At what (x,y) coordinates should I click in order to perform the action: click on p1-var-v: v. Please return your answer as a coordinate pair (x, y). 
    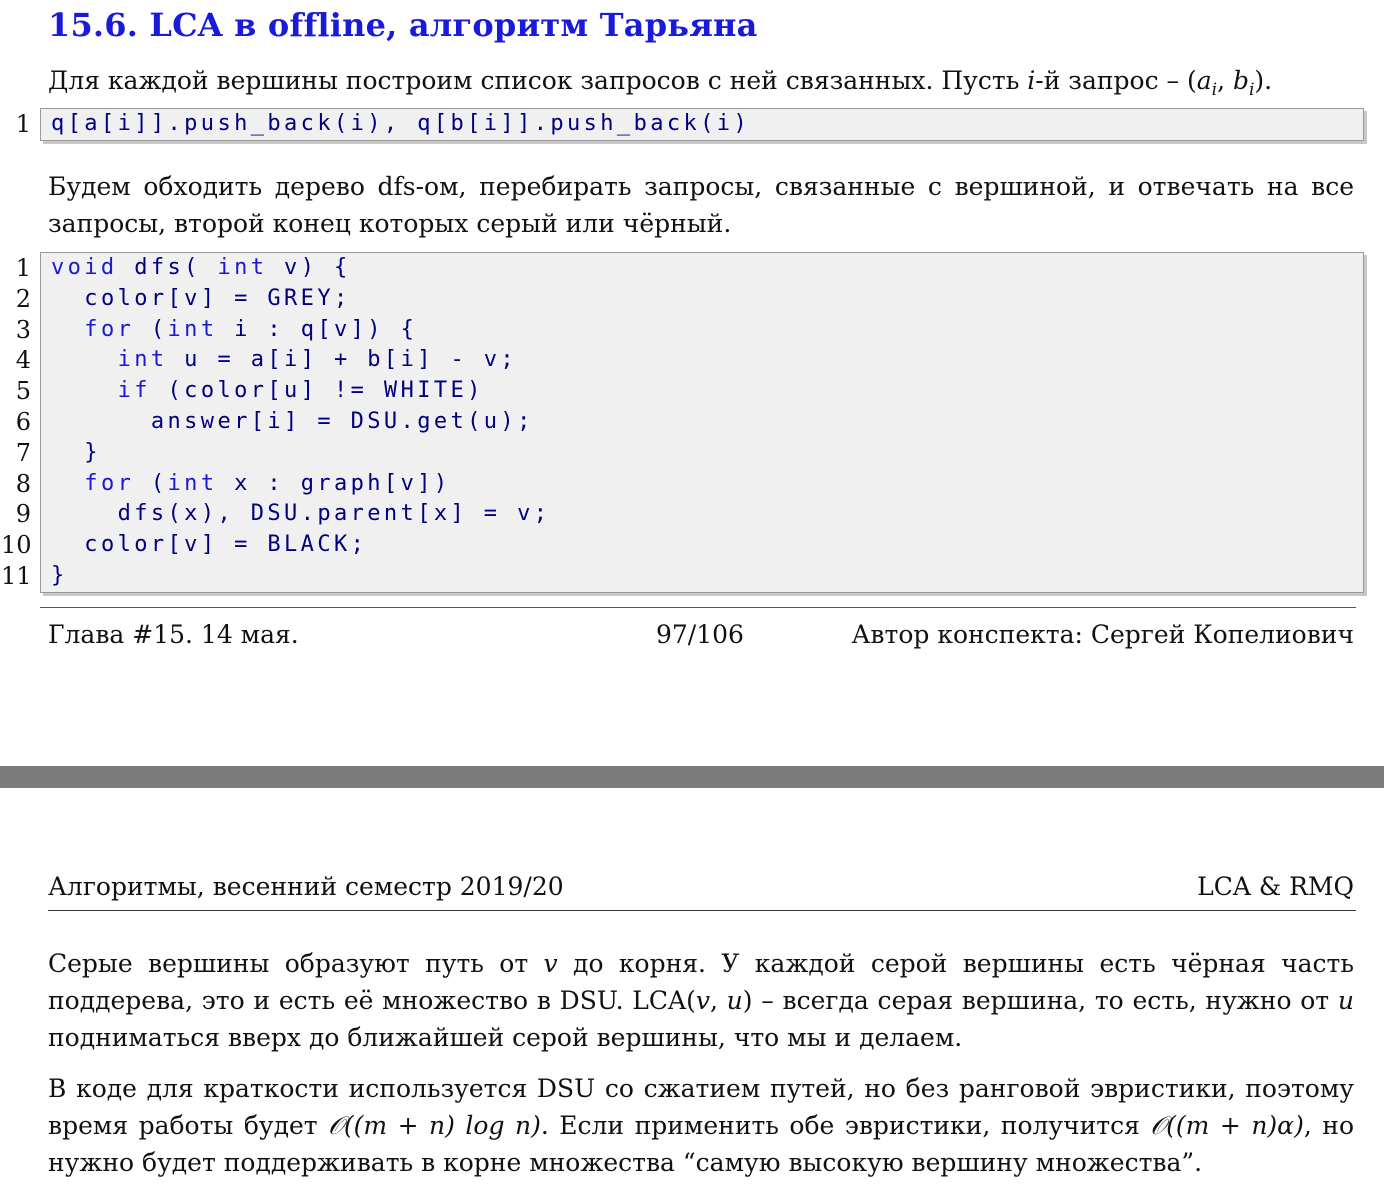
    Looking at the image, I should click on (550, 963).